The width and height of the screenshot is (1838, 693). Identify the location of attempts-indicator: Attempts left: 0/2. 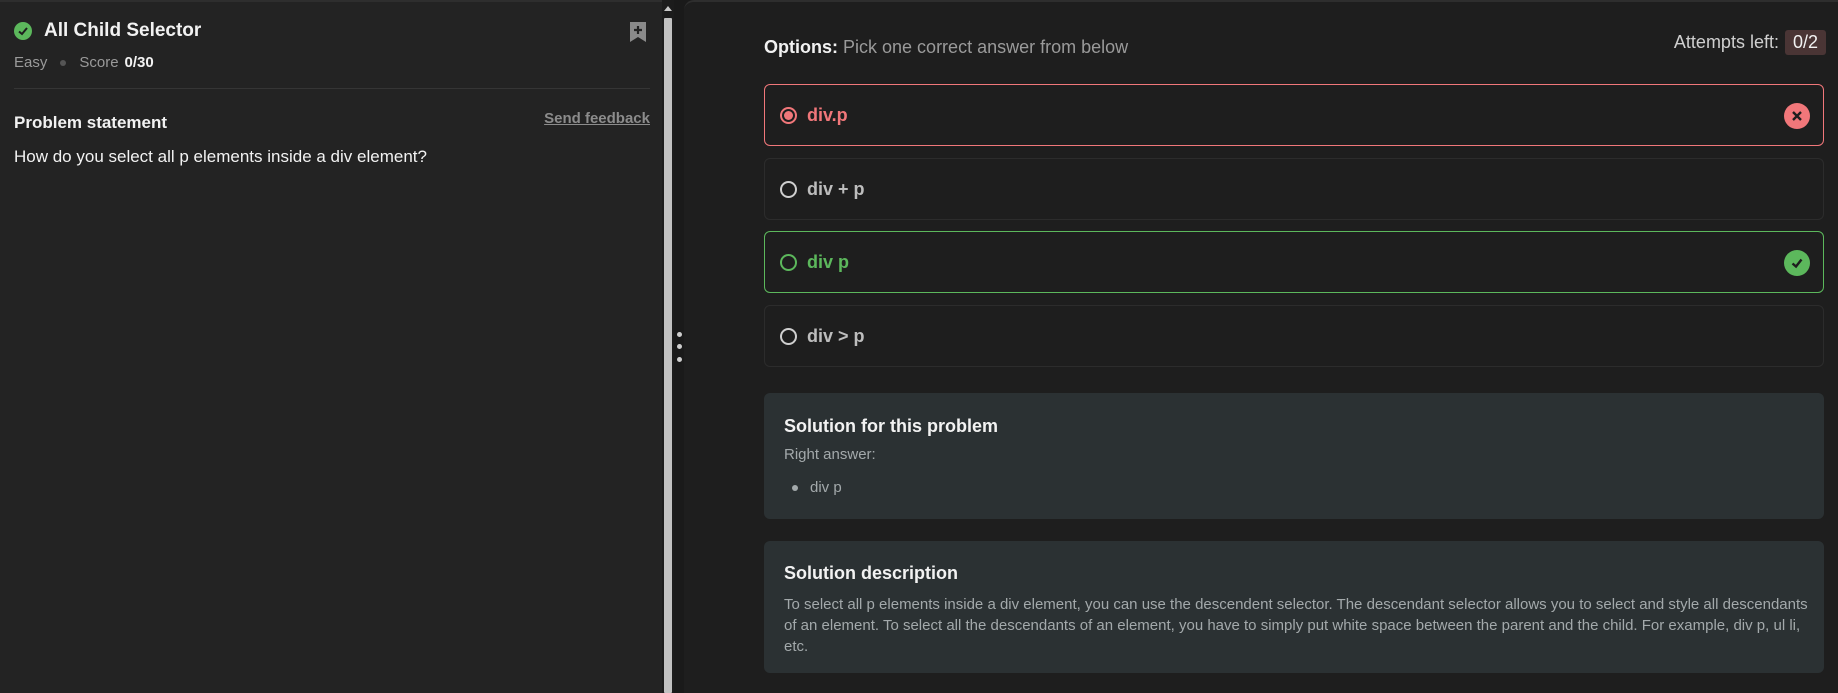
(1750, 42).